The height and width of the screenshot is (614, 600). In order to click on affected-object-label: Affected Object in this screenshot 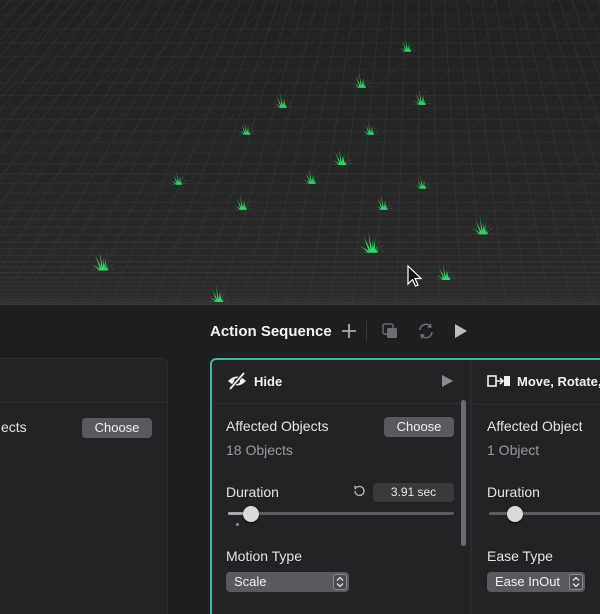, I will do `click(535, 426)`.